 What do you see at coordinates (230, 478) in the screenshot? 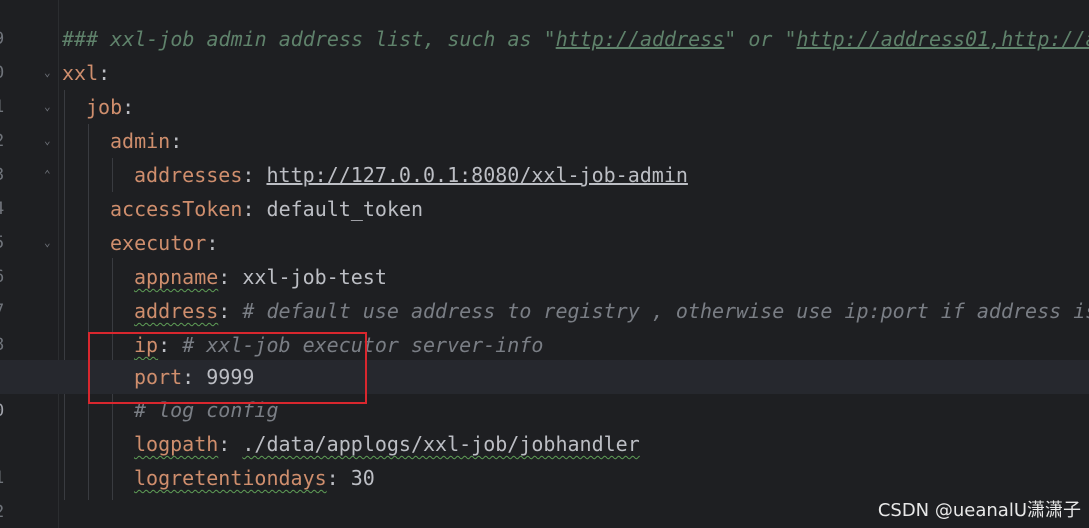
I see `yaml-key: logretentiondays` at bounding box center [230, 478].